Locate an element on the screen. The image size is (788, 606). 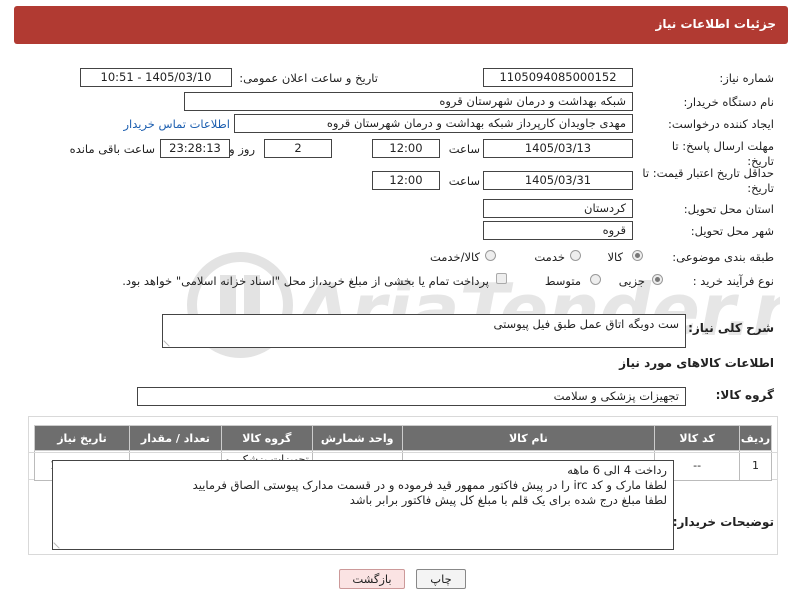
page-header: جزئیات اطلاعات نیاز is located at coordinates (401, 25).